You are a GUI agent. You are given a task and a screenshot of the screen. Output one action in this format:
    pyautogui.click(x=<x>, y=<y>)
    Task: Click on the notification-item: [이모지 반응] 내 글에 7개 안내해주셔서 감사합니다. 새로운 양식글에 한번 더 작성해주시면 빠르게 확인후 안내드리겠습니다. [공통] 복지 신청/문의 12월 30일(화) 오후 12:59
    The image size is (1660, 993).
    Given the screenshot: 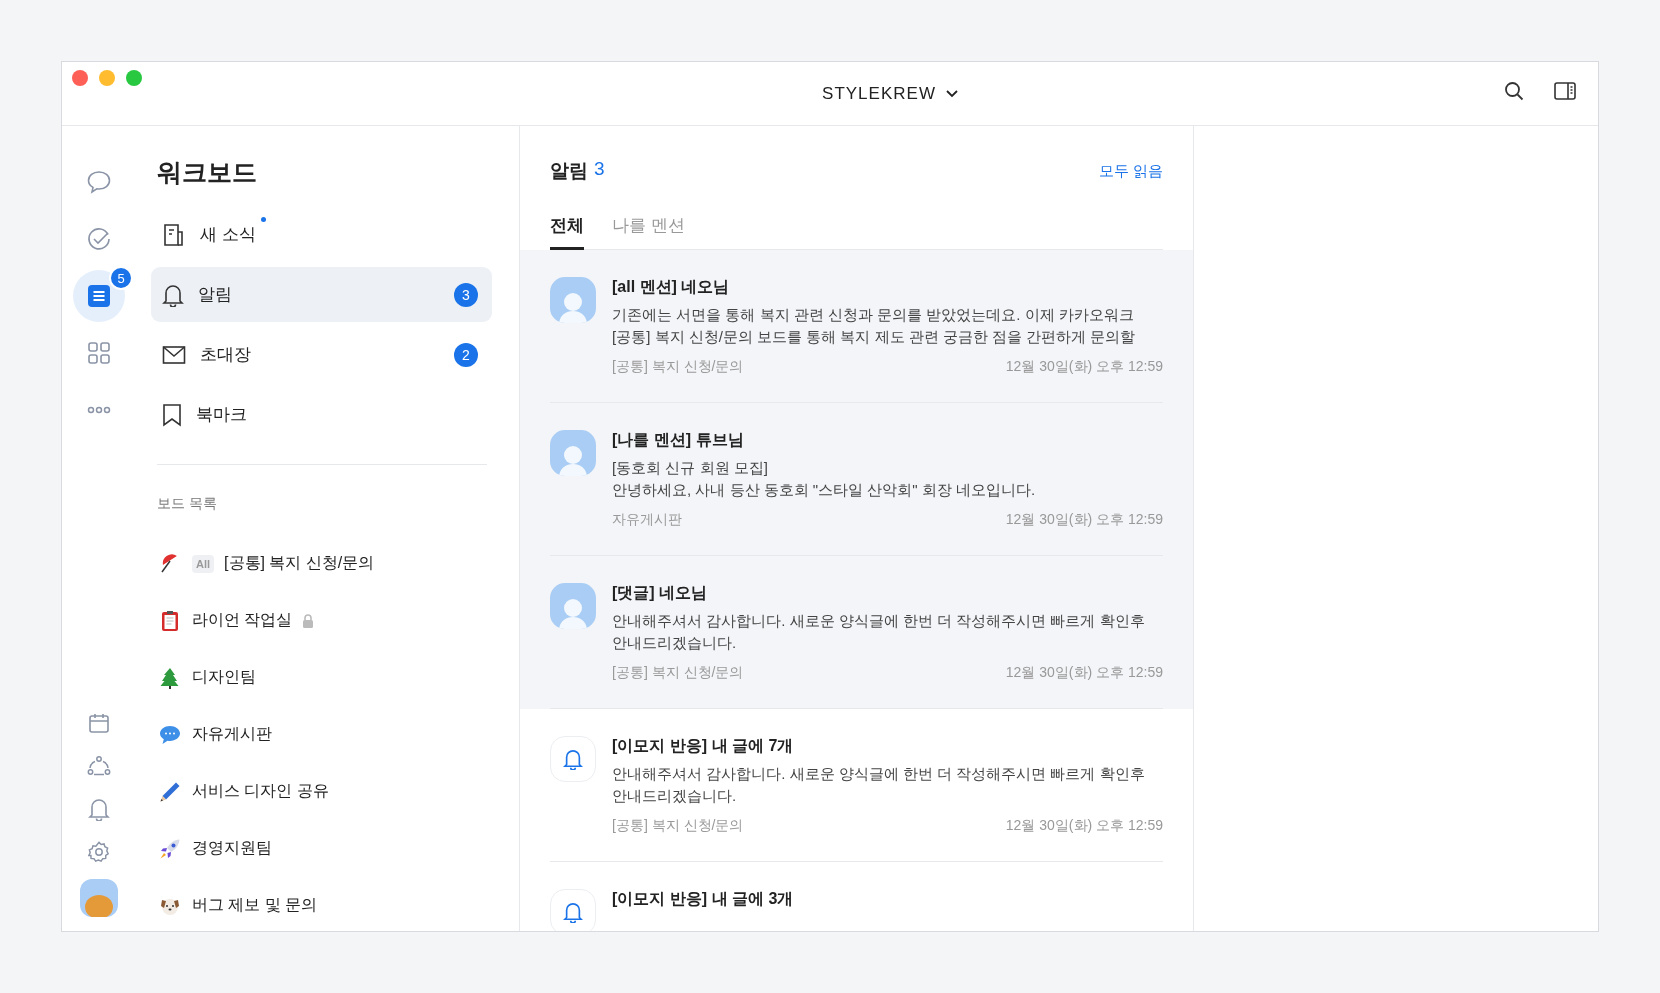 What is the action you would take?
    pyautogui.click(x=856, y=785)
    